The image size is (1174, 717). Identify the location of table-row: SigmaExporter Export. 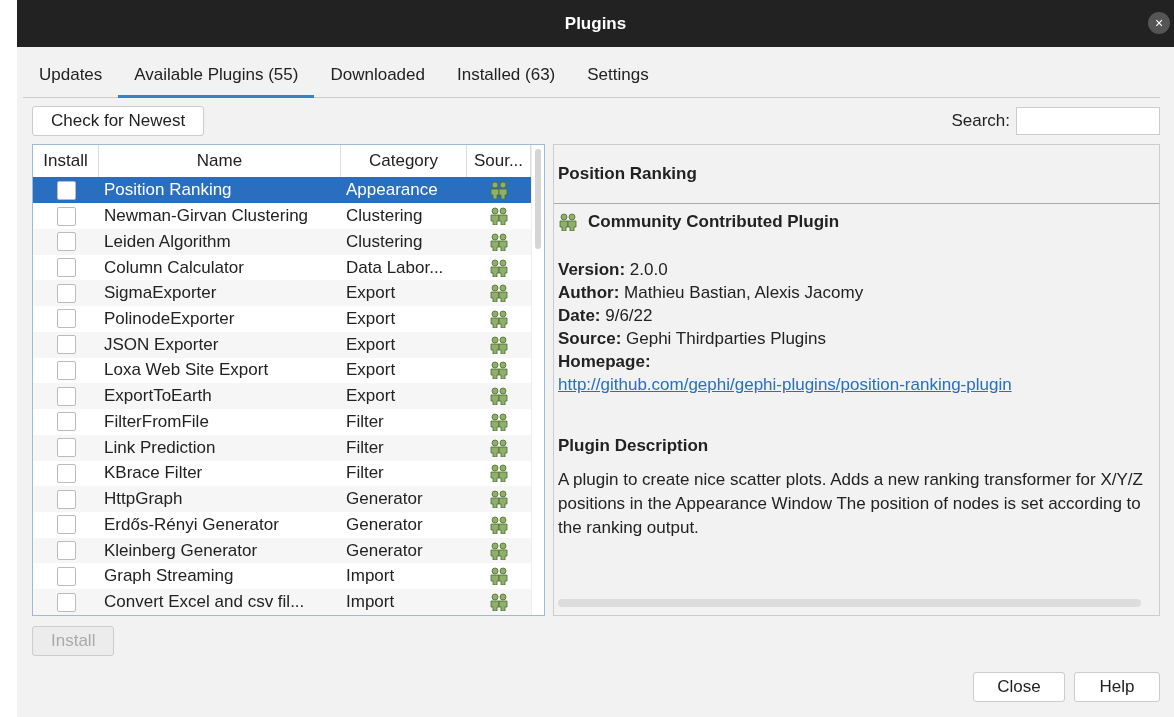
(282, 293).